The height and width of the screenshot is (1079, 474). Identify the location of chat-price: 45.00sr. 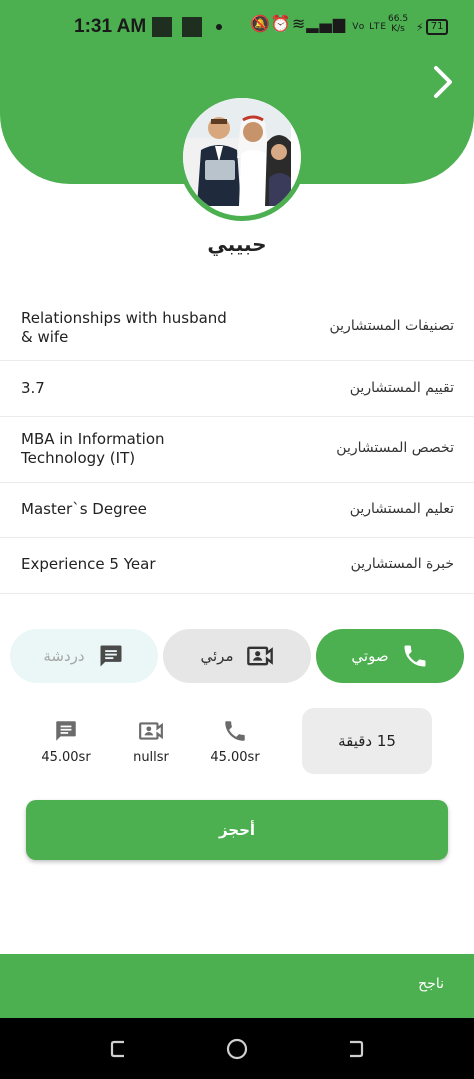
(66, 741).